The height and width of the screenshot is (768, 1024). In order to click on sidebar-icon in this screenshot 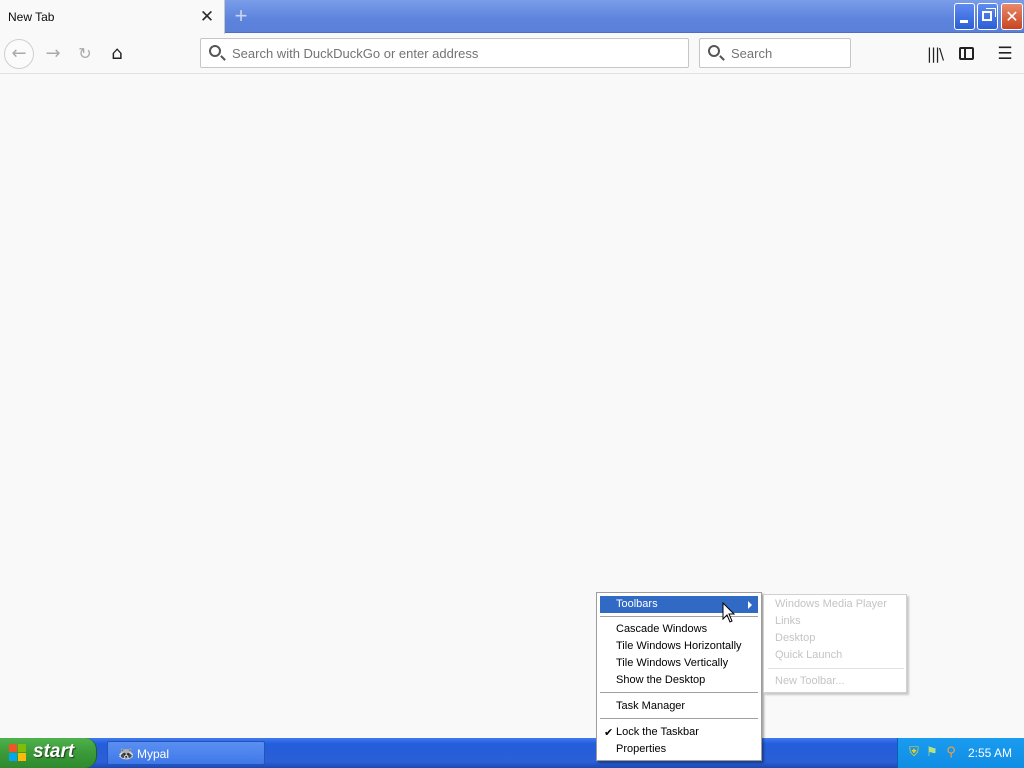, I will do `click(966, 53)`.